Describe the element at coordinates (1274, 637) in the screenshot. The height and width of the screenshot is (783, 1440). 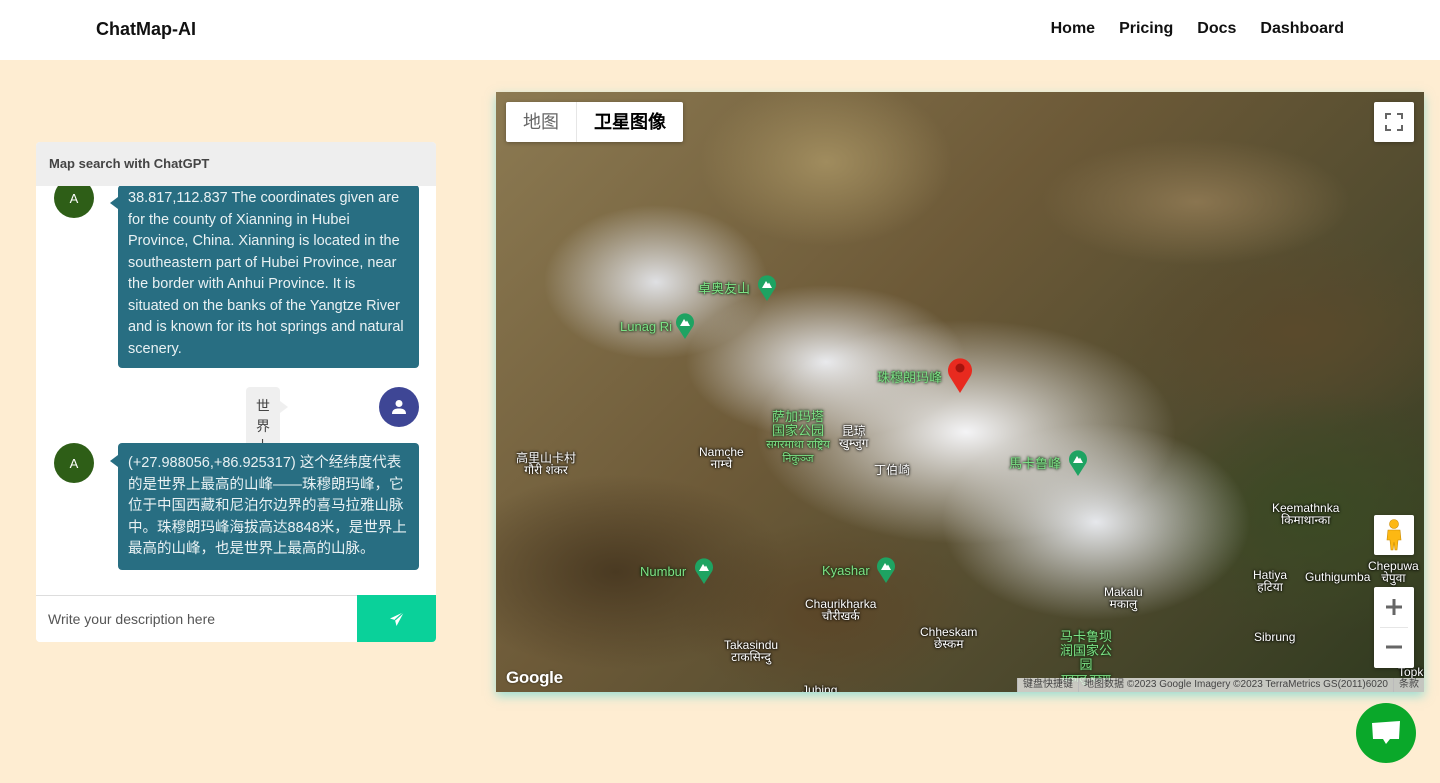
I see `place-label: Sibrung` at that location.